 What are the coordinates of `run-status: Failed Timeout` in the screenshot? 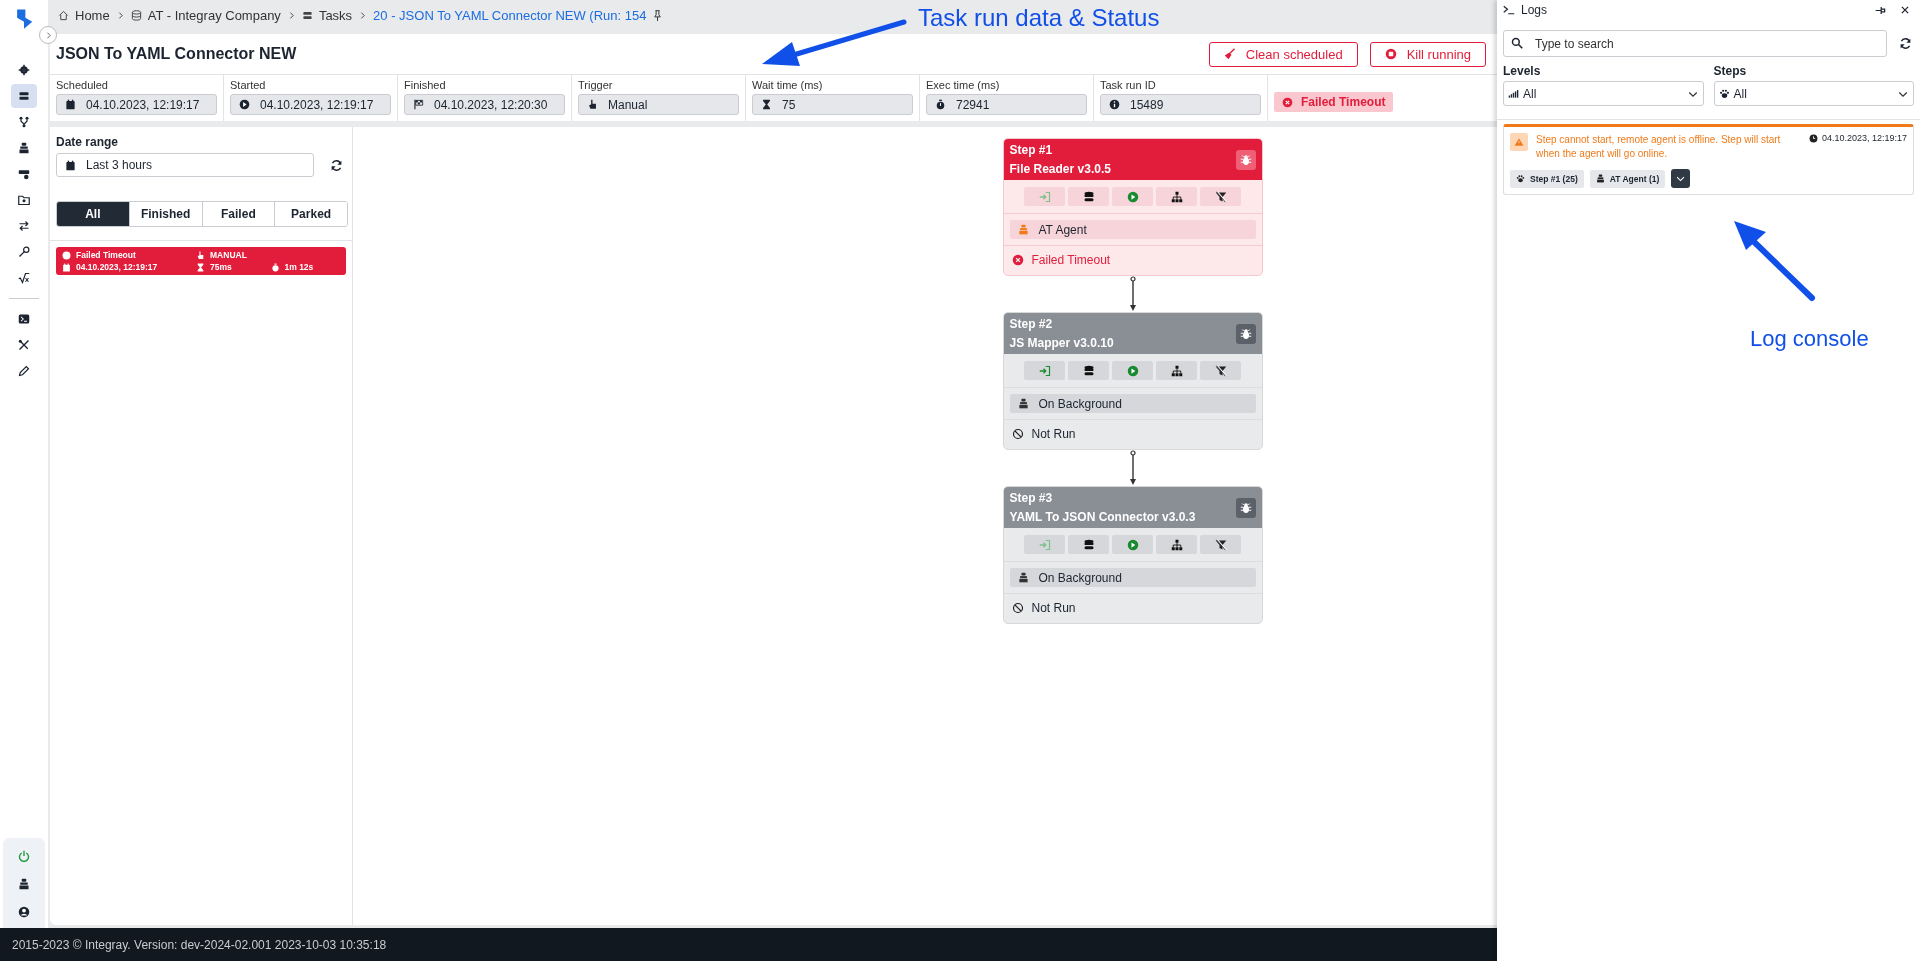 It's located at (106, 255).